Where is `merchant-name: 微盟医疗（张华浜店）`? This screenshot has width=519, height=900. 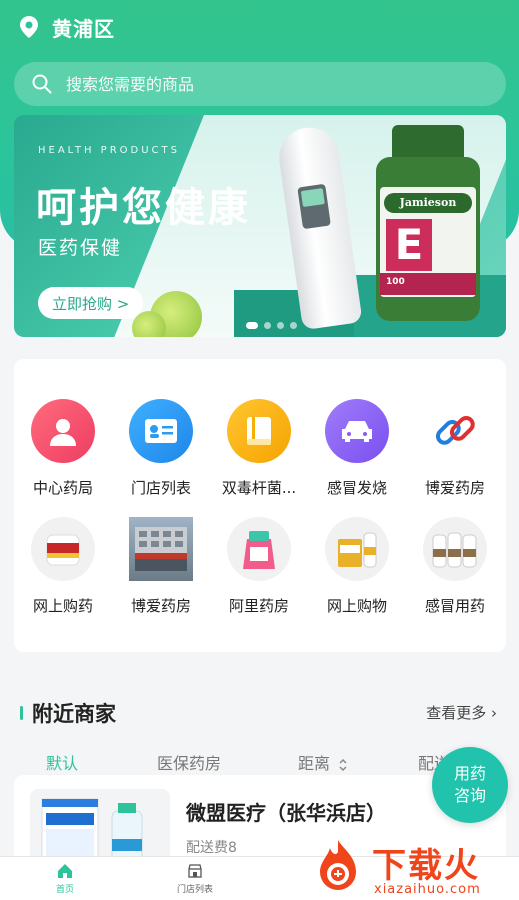
merchant-name: 微盟医疗（张华浜店） is located at coordinates (286, 813).